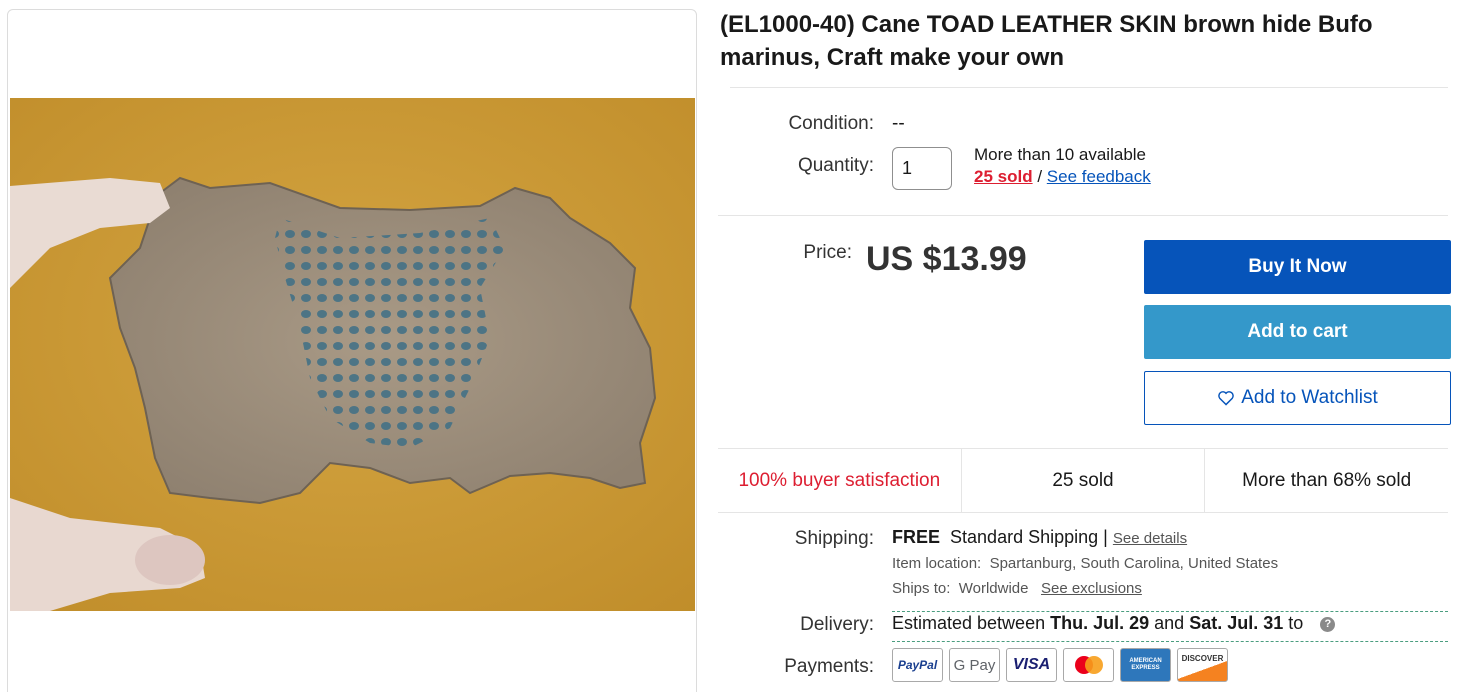 Image resolution: width=1464 pixels, height=692 pixels. Describe the element at coordinates (974, 665) in the screenshot. I see `google-pay-icon: G Pay` at that location.